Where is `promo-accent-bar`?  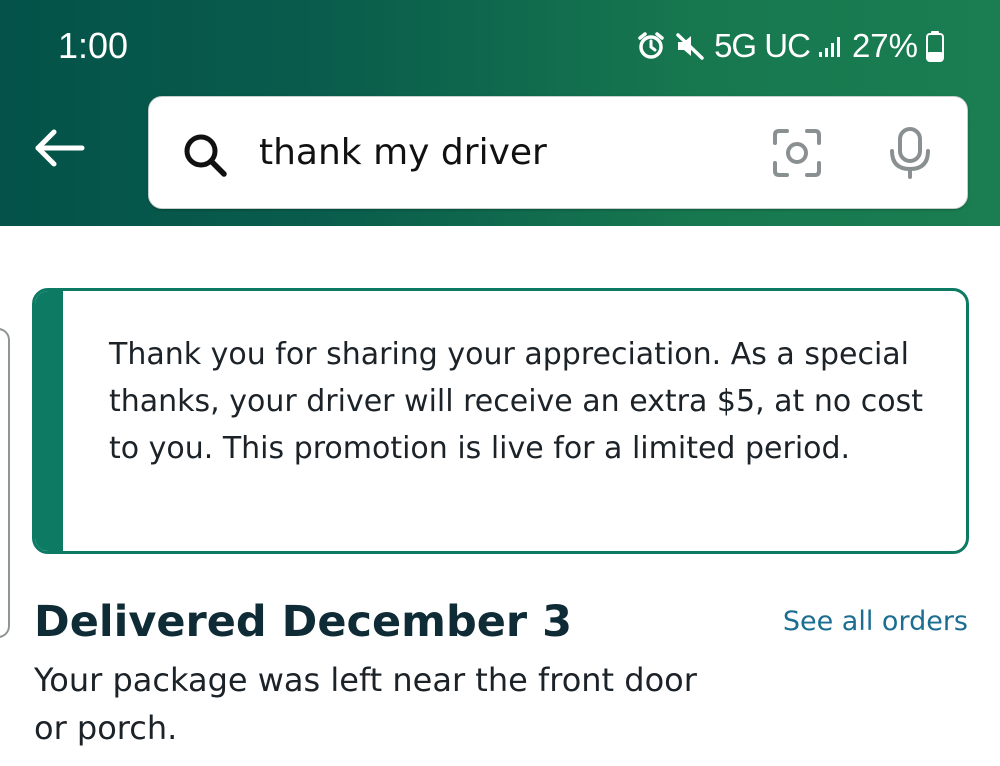
promo-accent-bar is located at coordinates (49, 421).